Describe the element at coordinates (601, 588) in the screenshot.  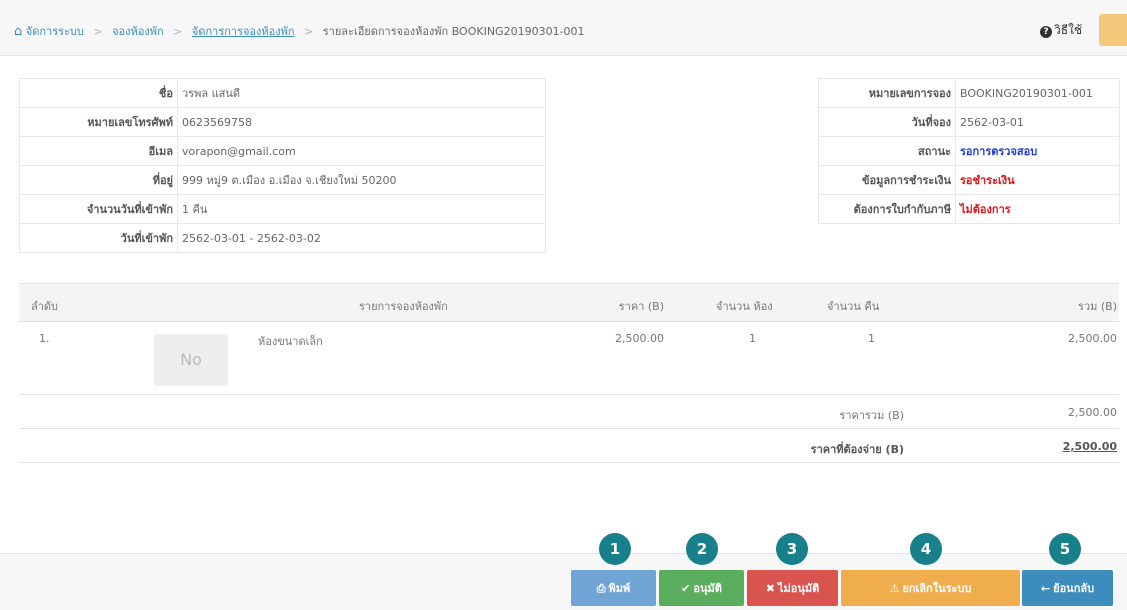
I see `printer-icon: ⎙` at that location.